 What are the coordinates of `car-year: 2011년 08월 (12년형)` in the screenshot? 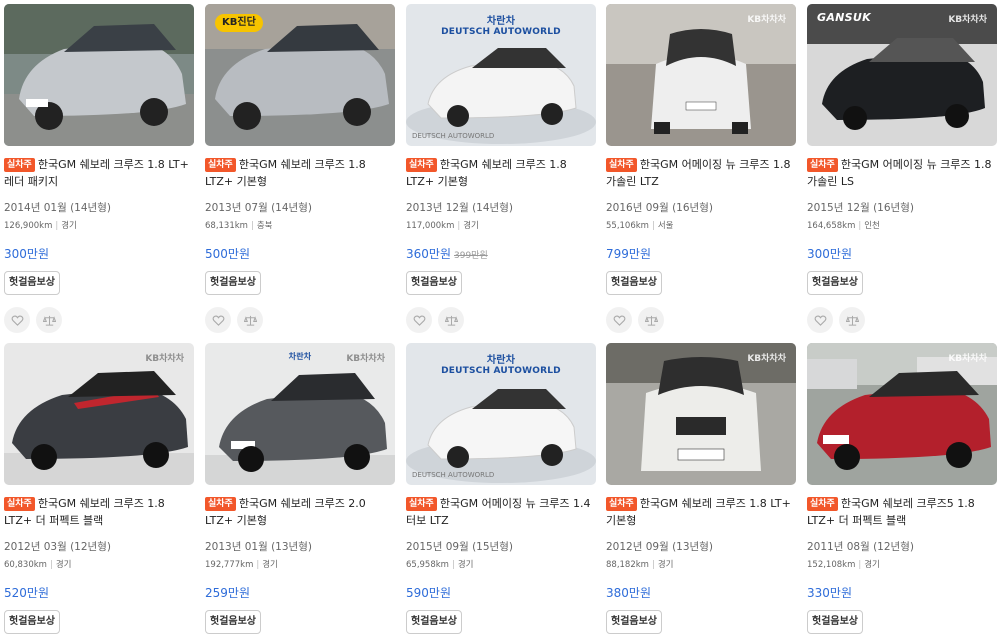 It's located at (860, 547).